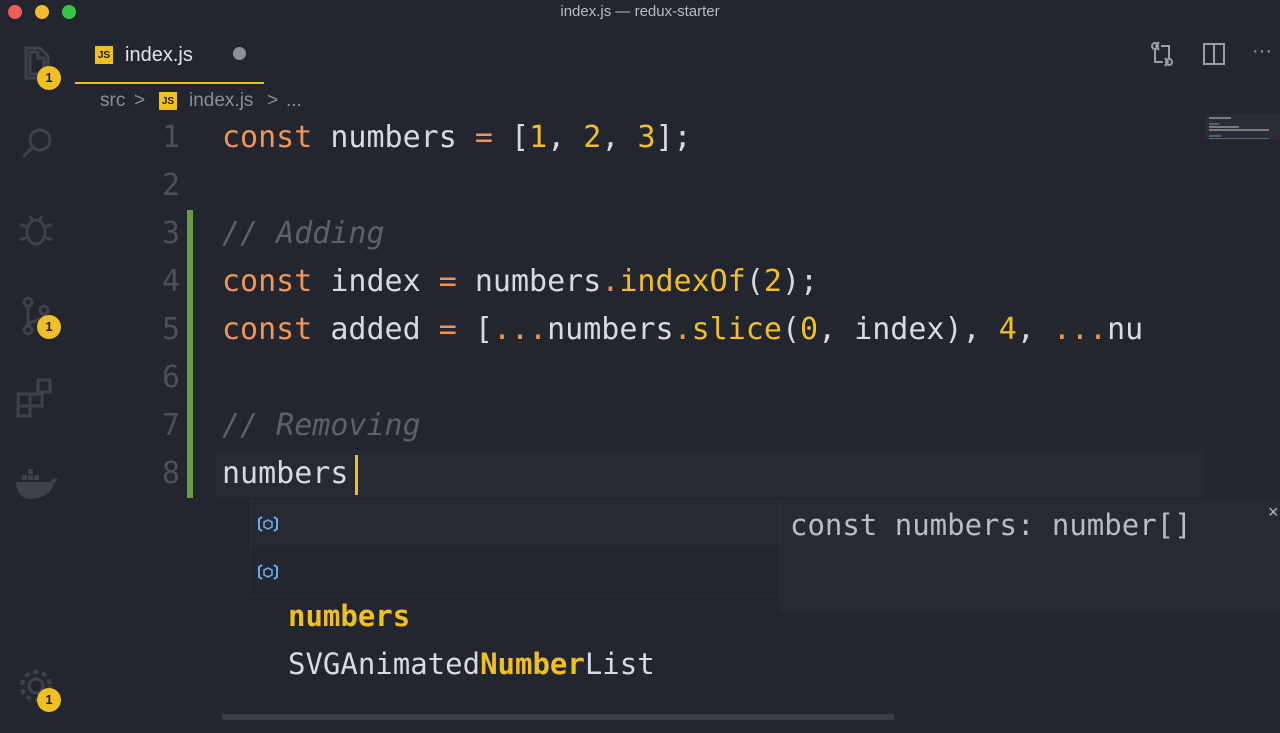  Describe the element at coordinates (375, 281) in the screenshot. I see `identifier: index` at that location.